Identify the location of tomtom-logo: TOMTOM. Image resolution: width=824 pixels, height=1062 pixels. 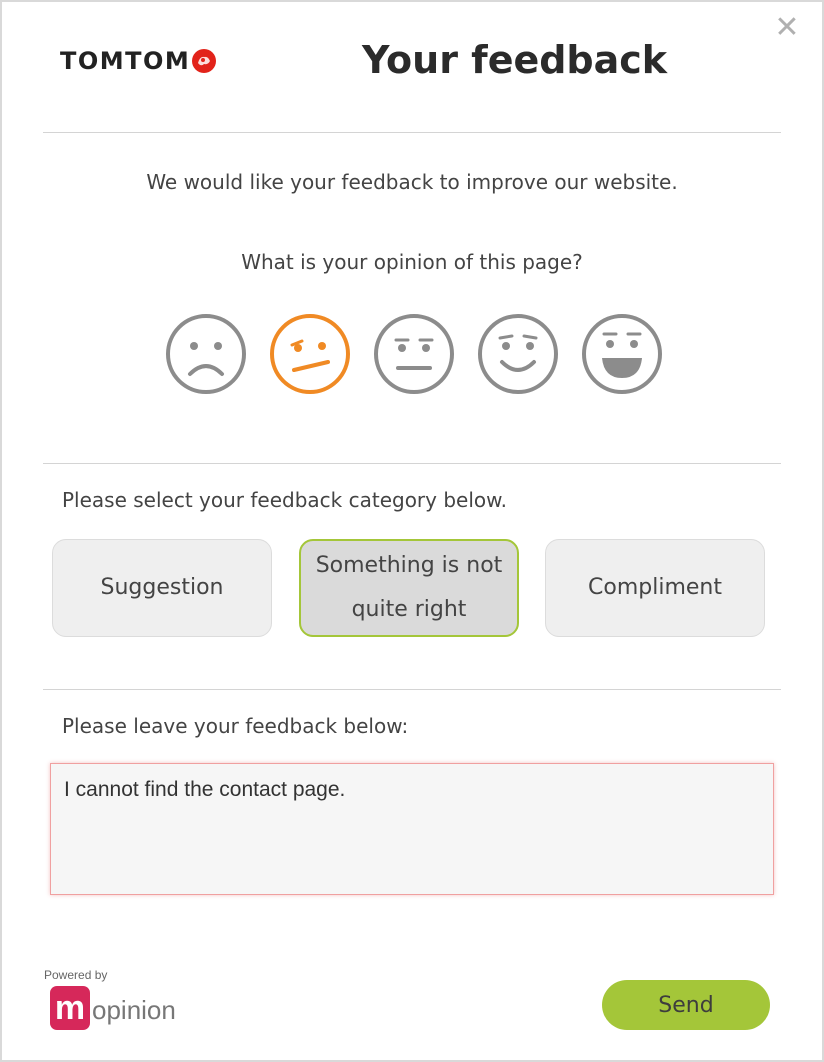
(138, 61).